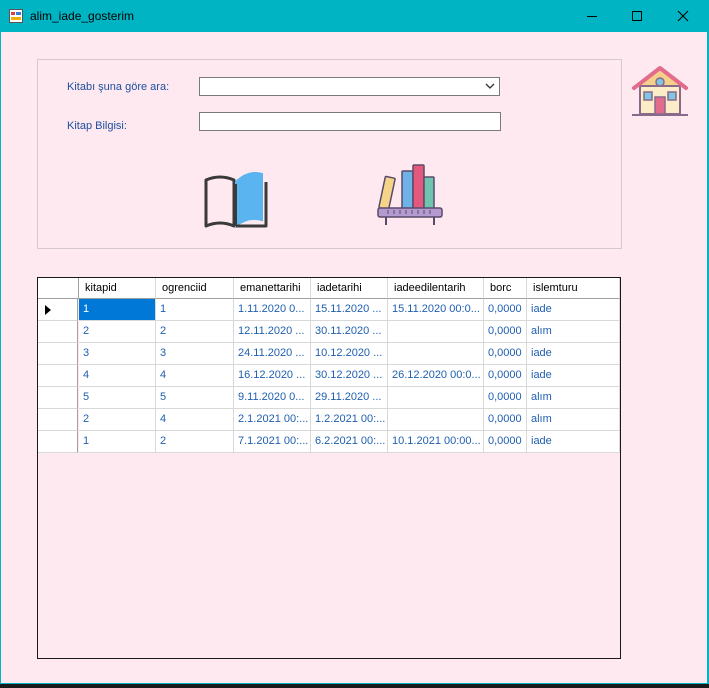 Image resolution: width=709 pixels, height=688 pixels. What do you see at coordinates (349, 288) in the screenshot?
I see `column-header-iadetarihi: iadetarihi` at bounding box center [349, 288].